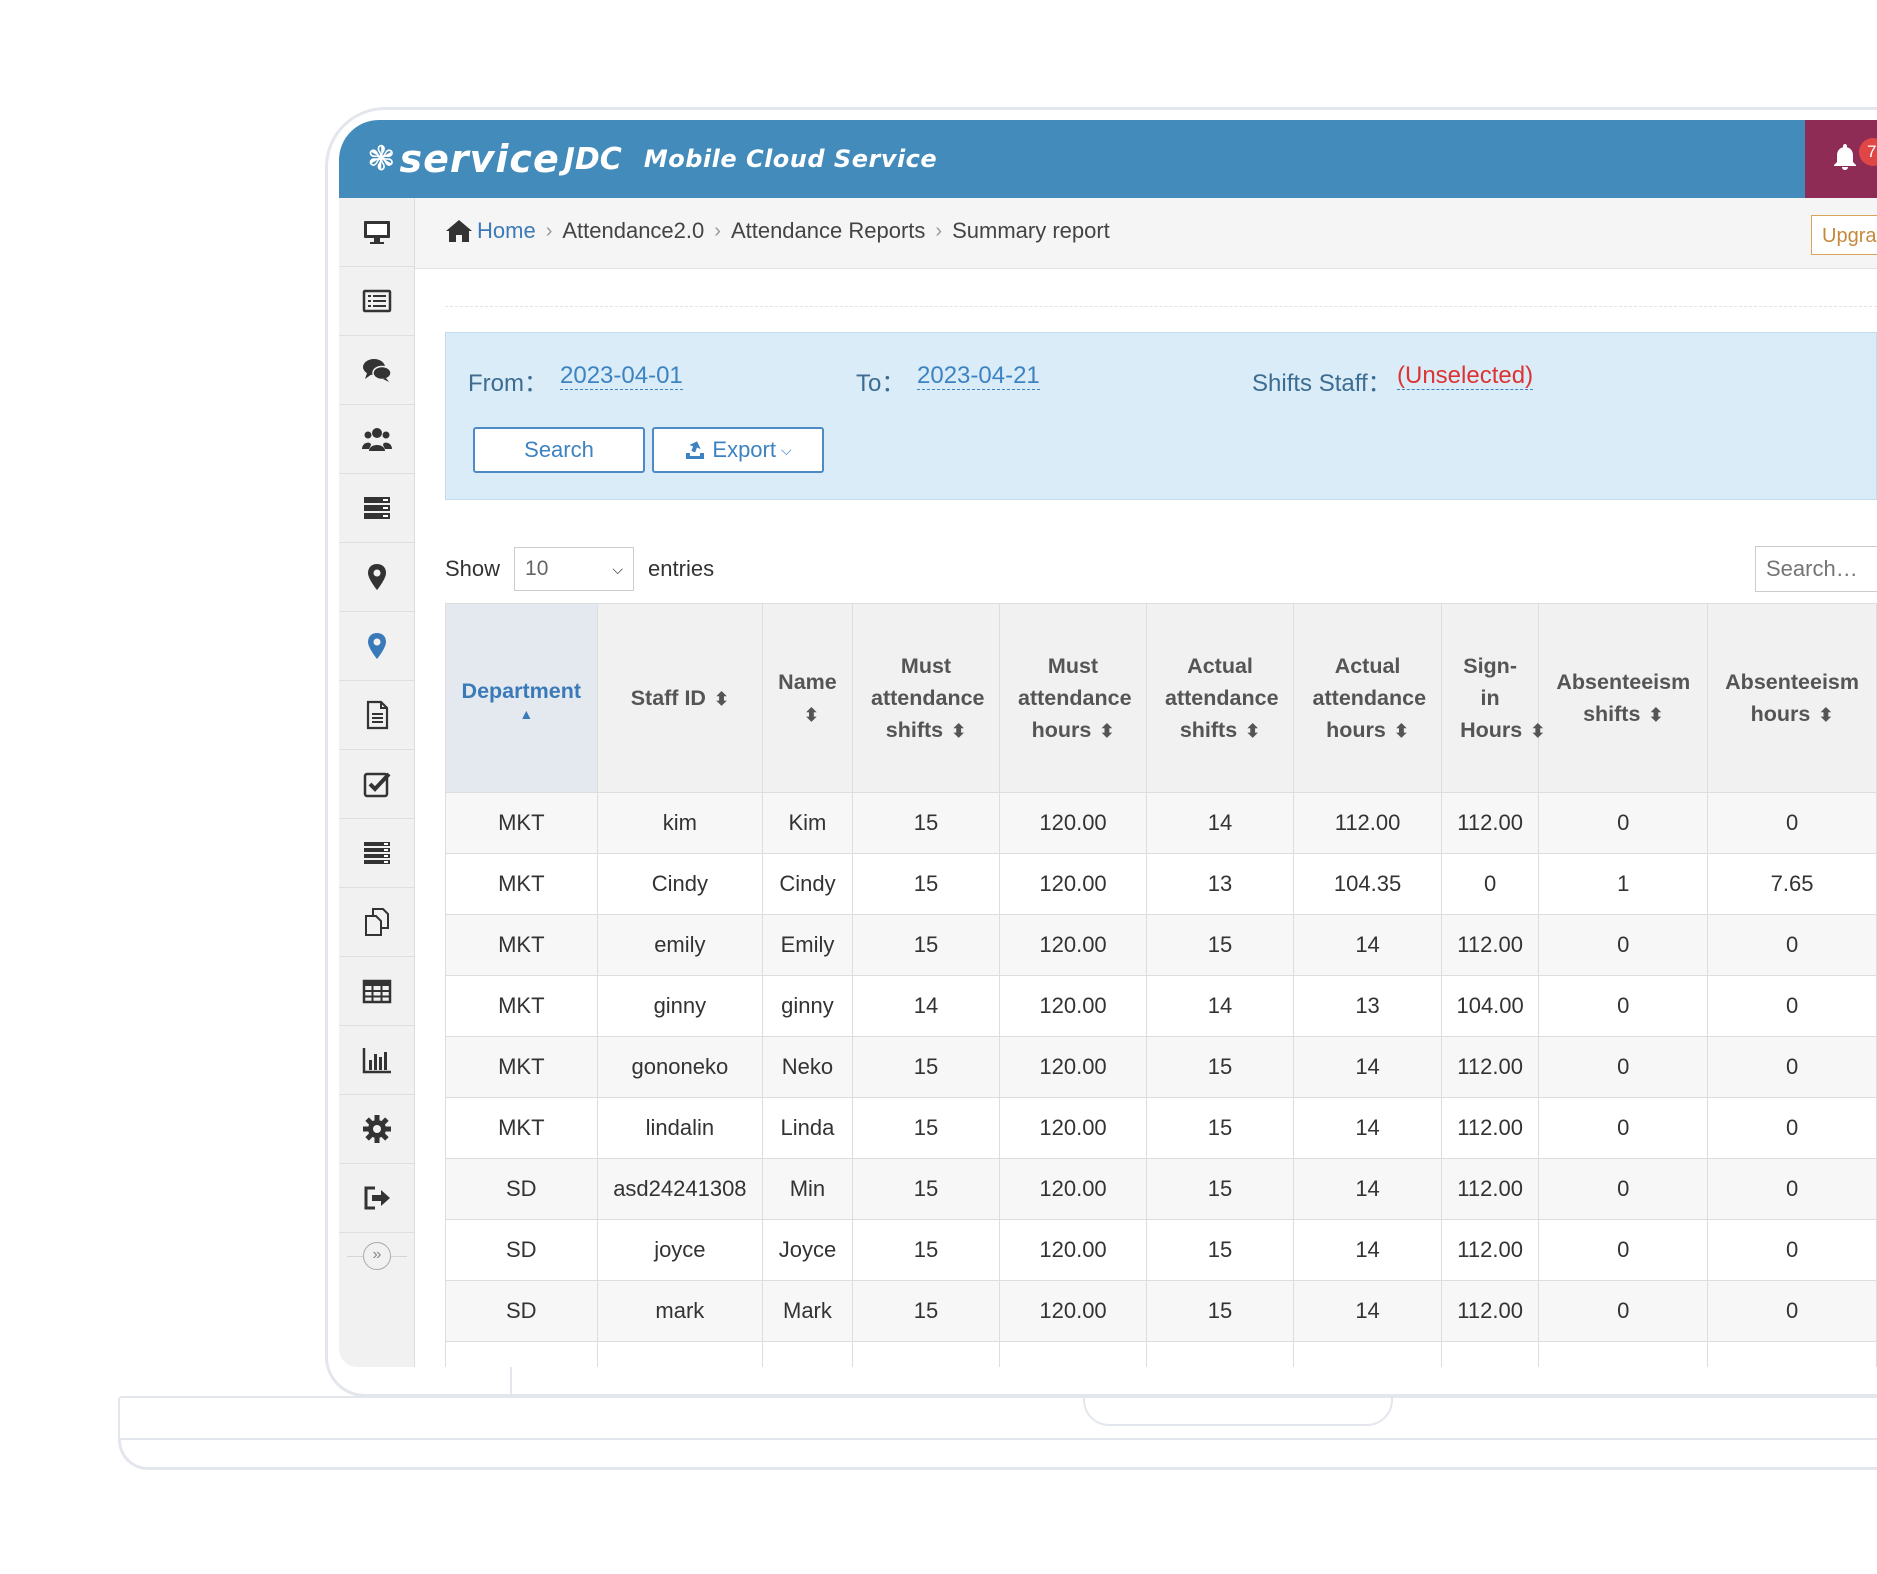 This screenshot has width=1877, height=1574. I want to click on column-header-department: Department ▲, so click(521, 698).